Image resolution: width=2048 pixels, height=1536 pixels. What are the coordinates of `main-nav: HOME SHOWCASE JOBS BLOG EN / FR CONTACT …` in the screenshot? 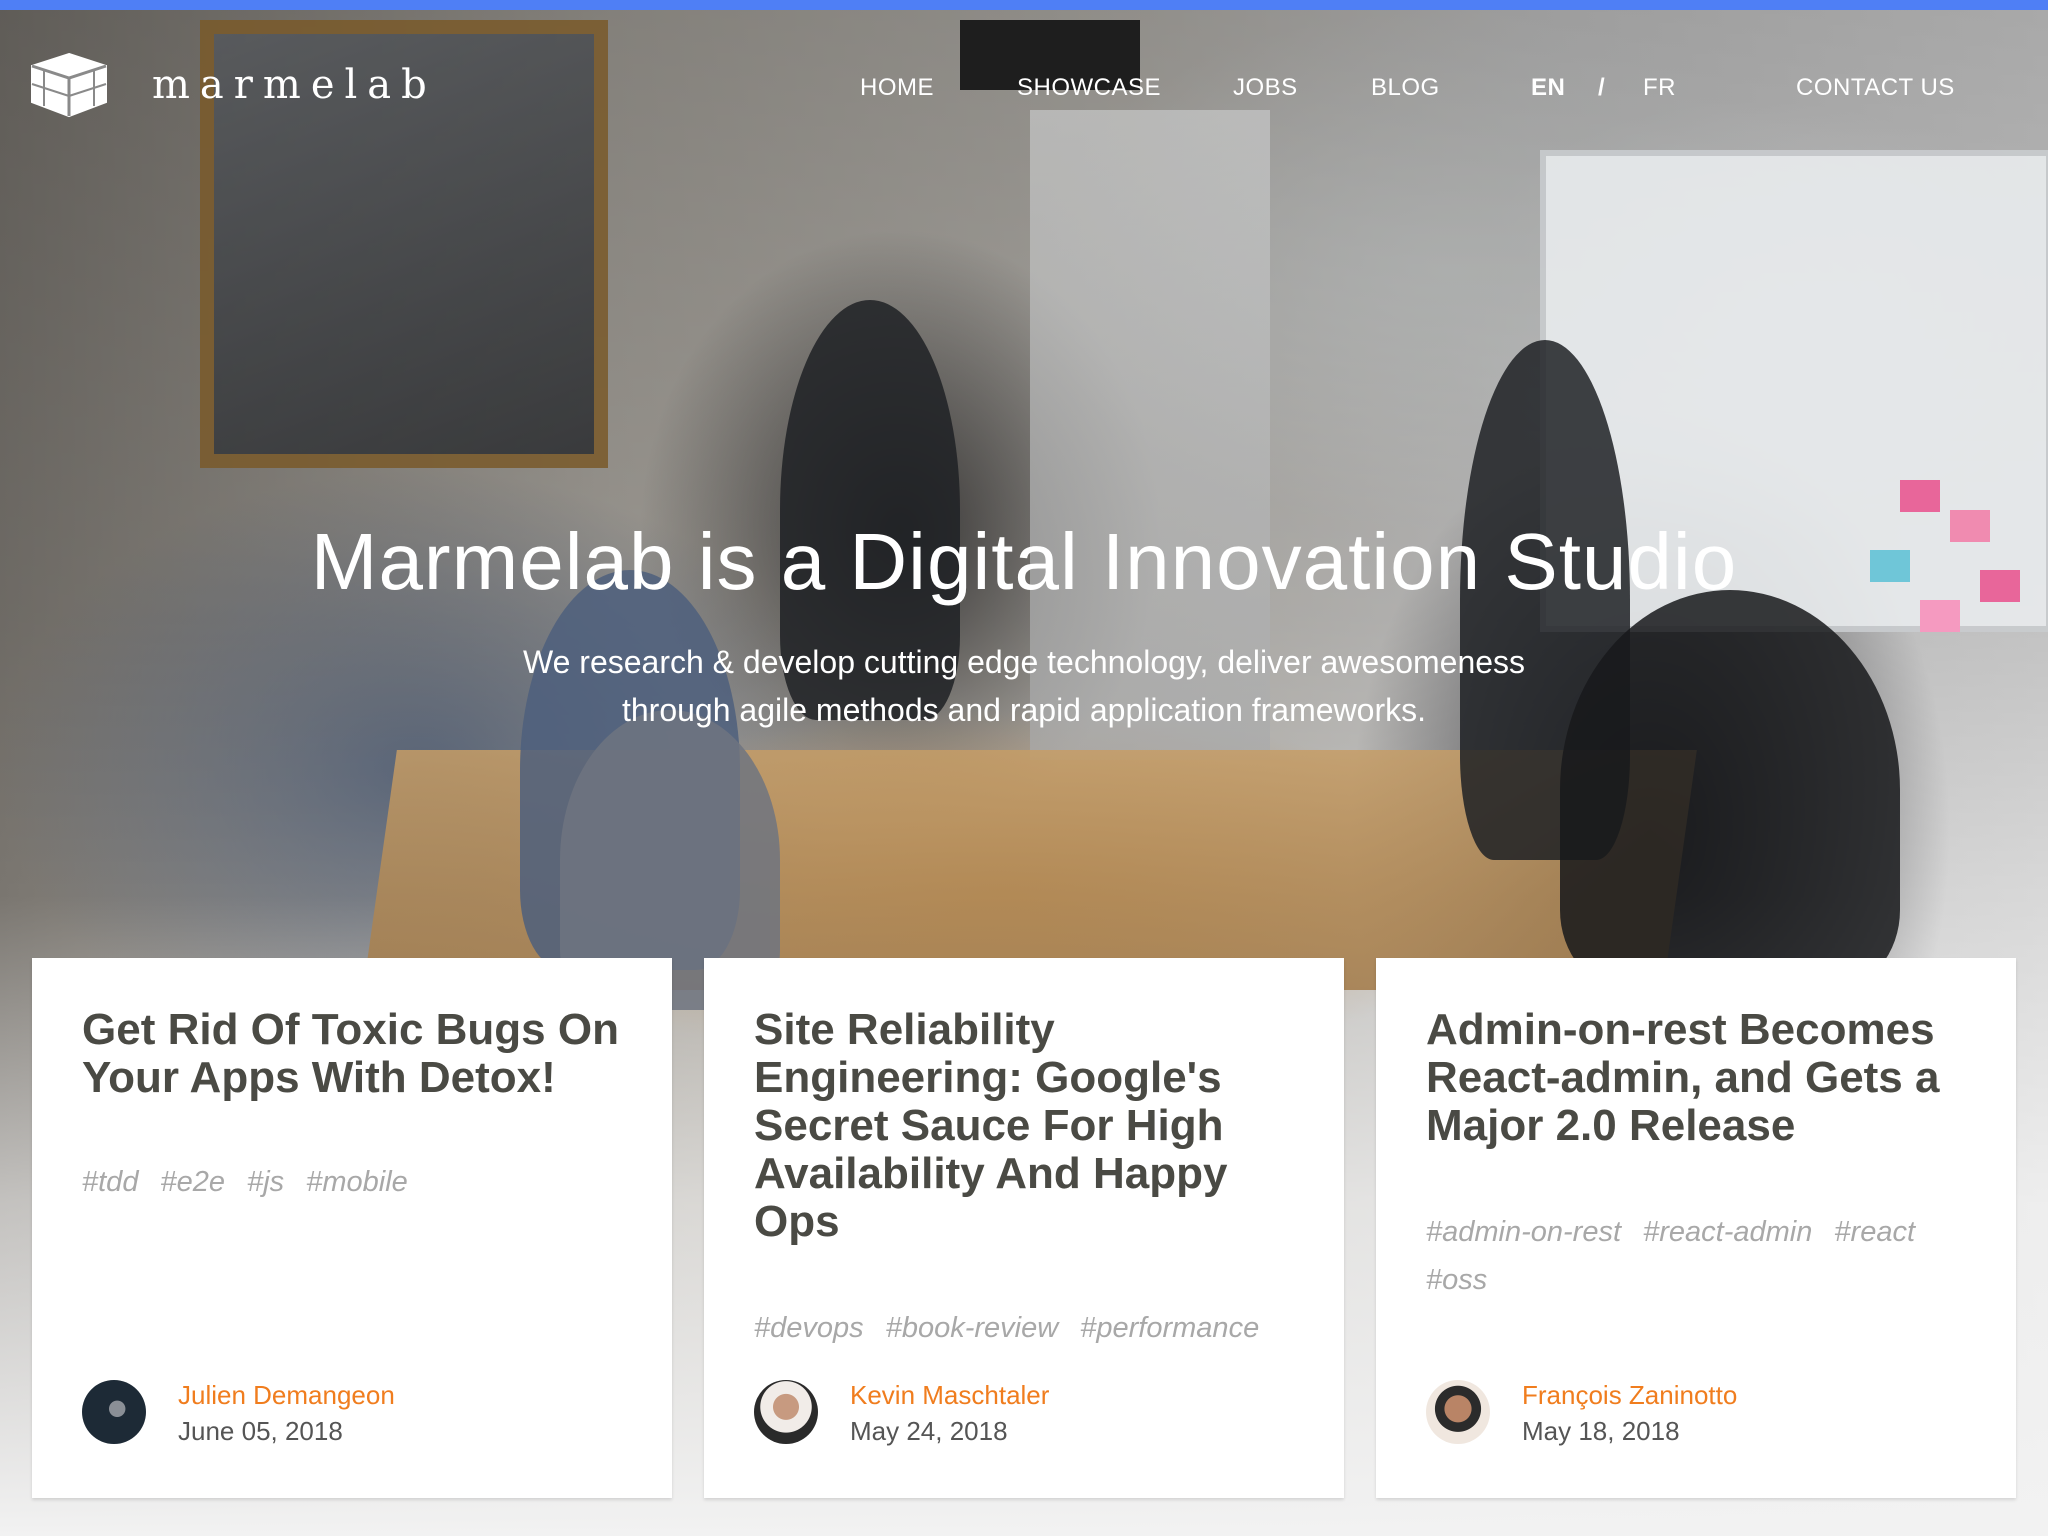 It's located at (1024, 94).